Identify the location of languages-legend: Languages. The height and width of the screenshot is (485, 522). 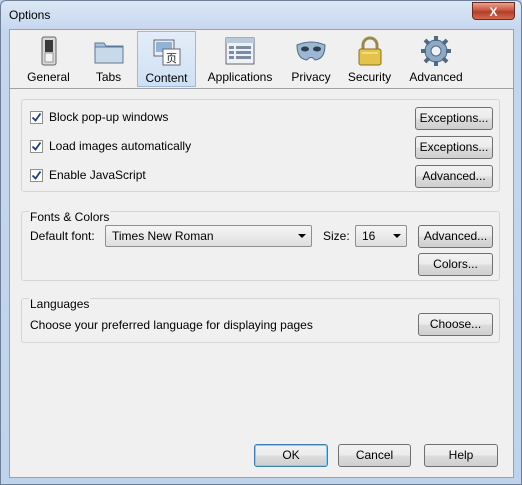
(60, 304).